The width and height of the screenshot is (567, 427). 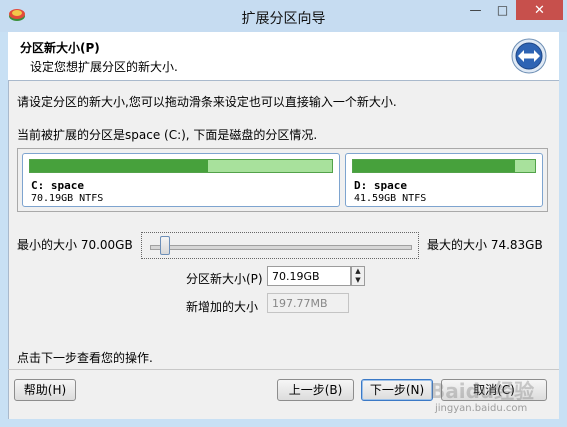 I want to click on footer-divider, so click(x=283, y=369).